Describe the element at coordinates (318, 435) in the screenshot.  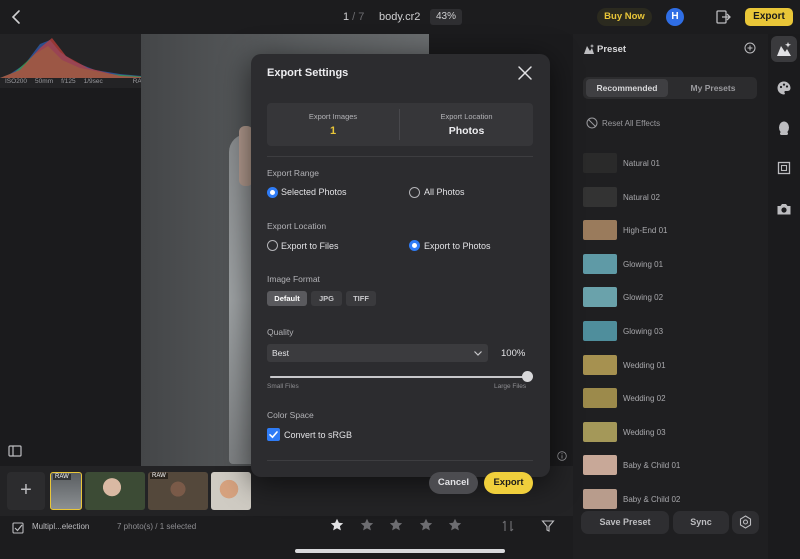
I see `convert-srgb-label: Convert to sRGB` at that location.